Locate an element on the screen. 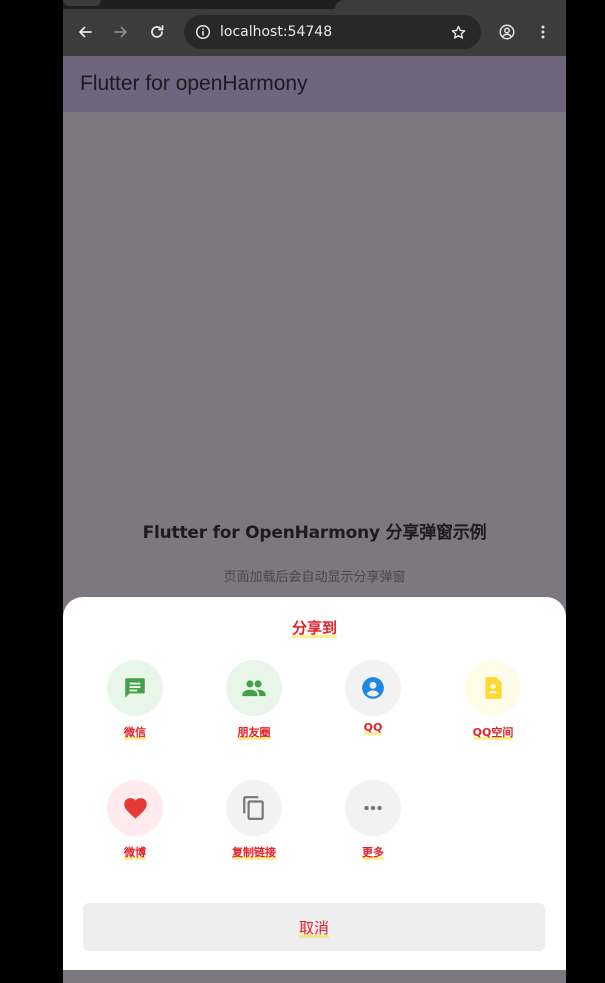 This screenshot has height=983, width=605. share-item-label: 微博 is located at coordinates (135, 852).